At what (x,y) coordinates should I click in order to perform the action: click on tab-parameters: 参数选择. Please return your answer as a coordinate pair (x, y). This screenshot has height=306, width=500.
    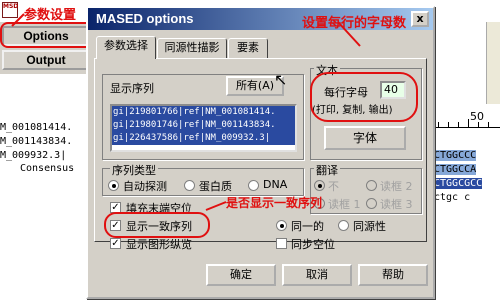
    Looking at the image, I should click on (126, 47).